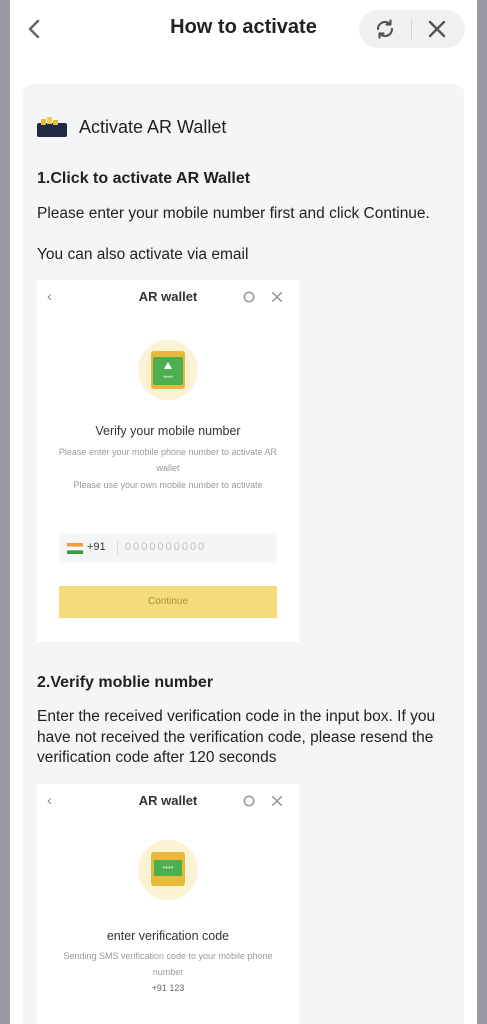 Image resolution: width=487 pixels, height=1024 pixels. I want to click on header-actions, so click(412, 29).